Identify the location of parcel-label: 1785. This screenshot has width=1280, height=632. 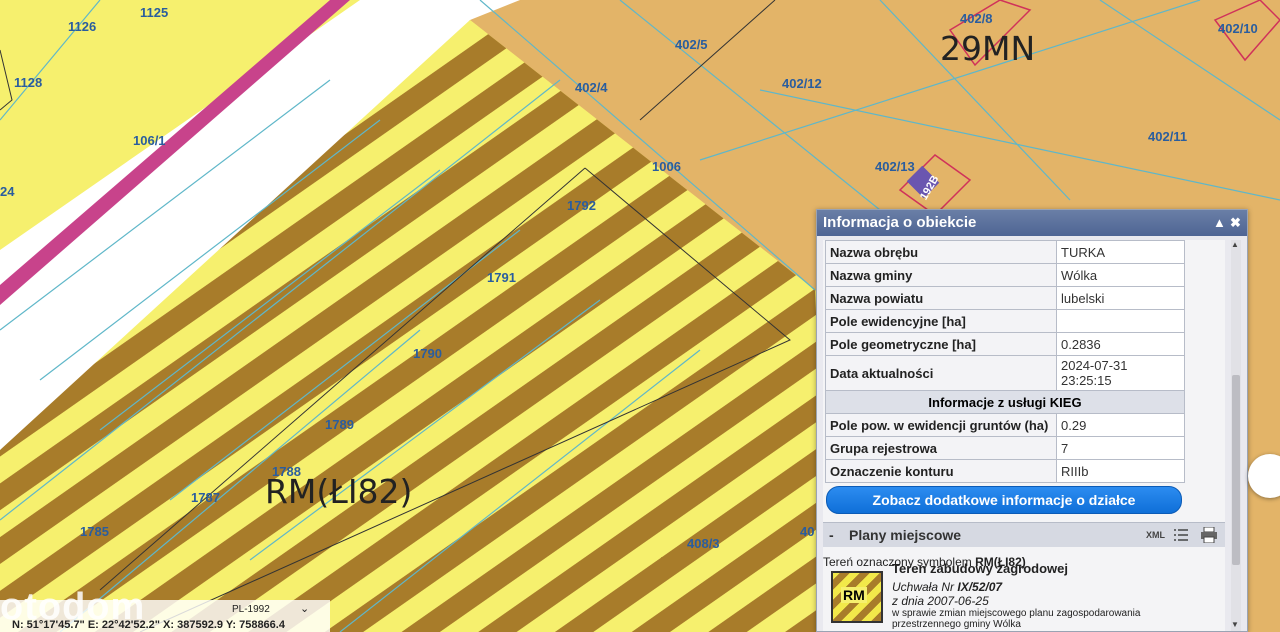
(94, 531).